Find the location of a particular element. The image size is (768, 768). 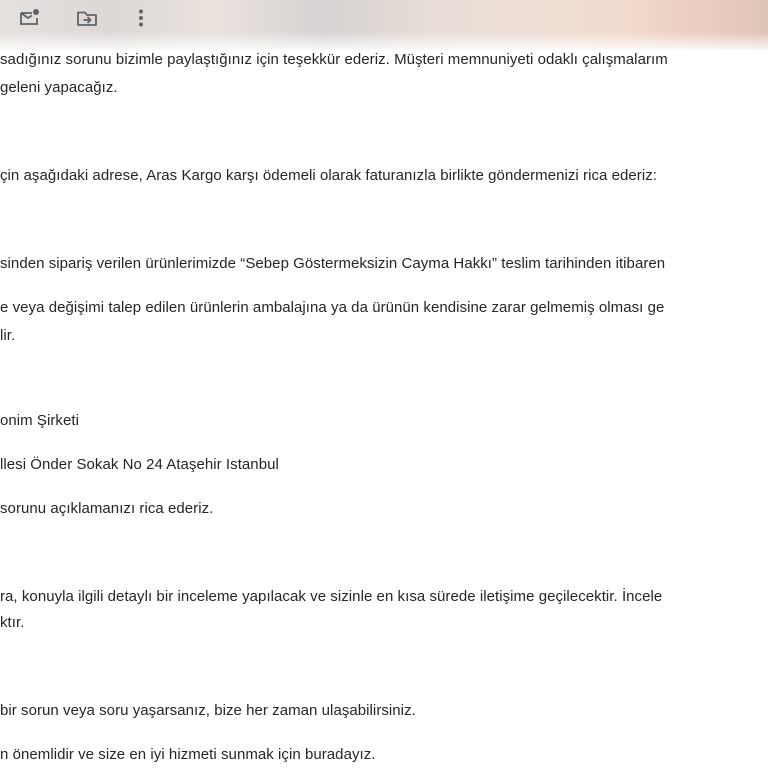

more-vert-icon is located at coordinates (141, 18).